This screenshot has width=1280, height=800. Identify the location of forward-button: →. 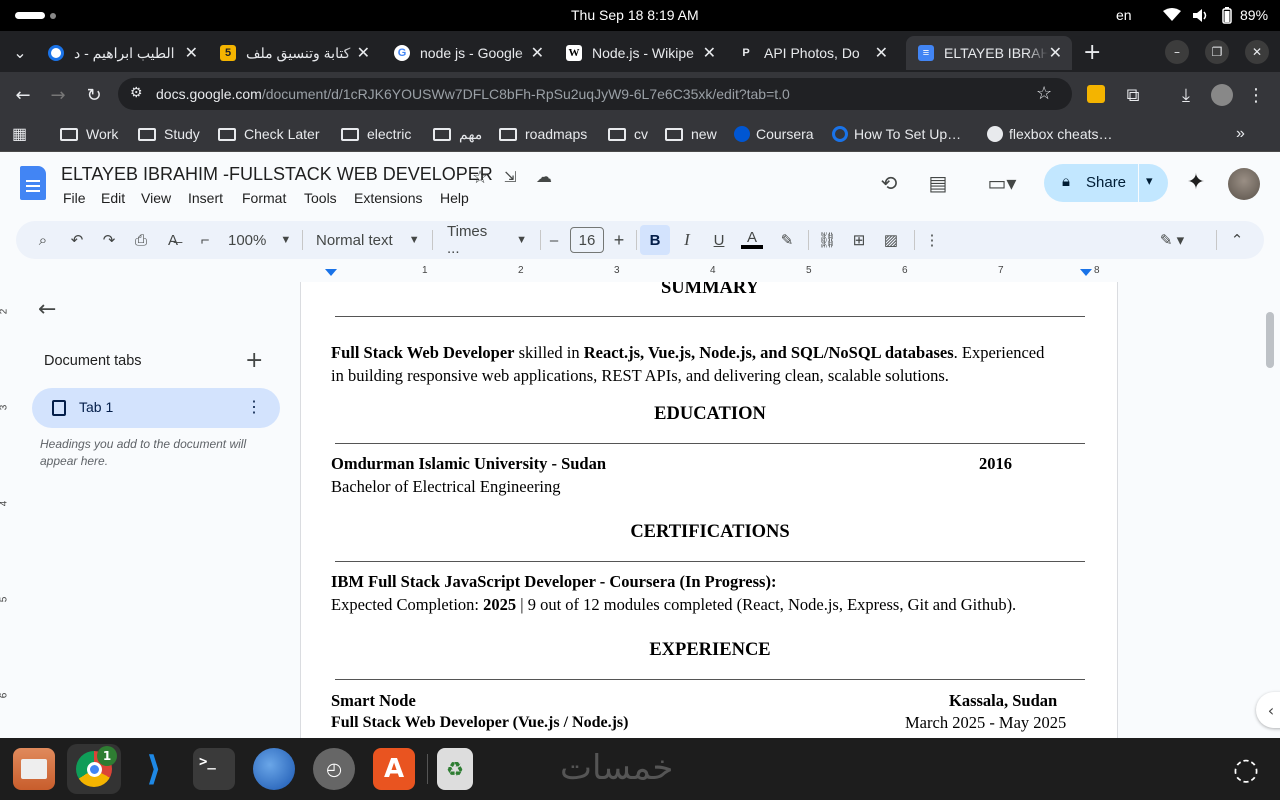
(58, 95).